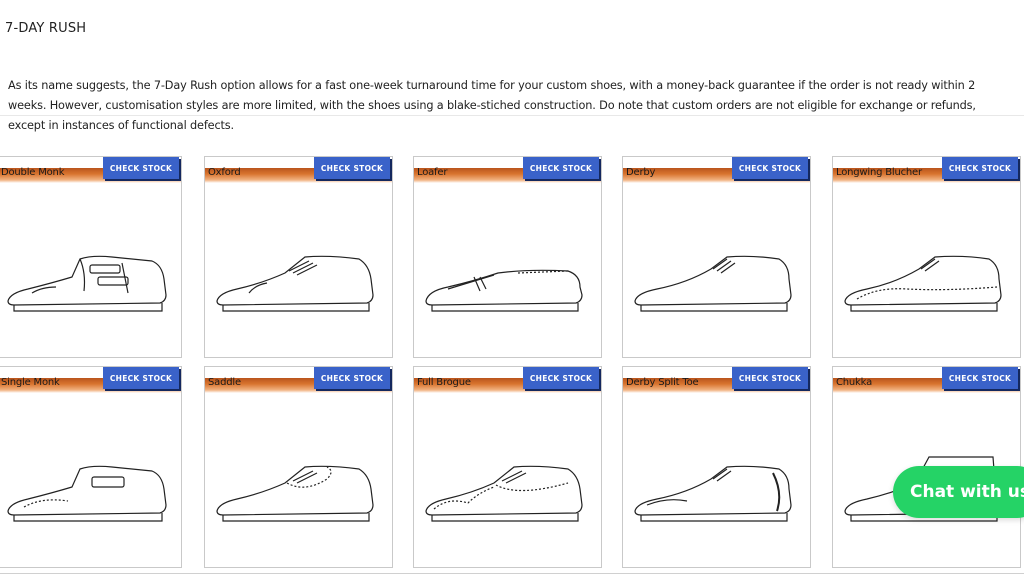 This screenshot has height=576, width=1024. What do you see at coordinates (30, 382) in the screenshot?
I see `style-name: Single Monk` at bounding box center [30, 382].